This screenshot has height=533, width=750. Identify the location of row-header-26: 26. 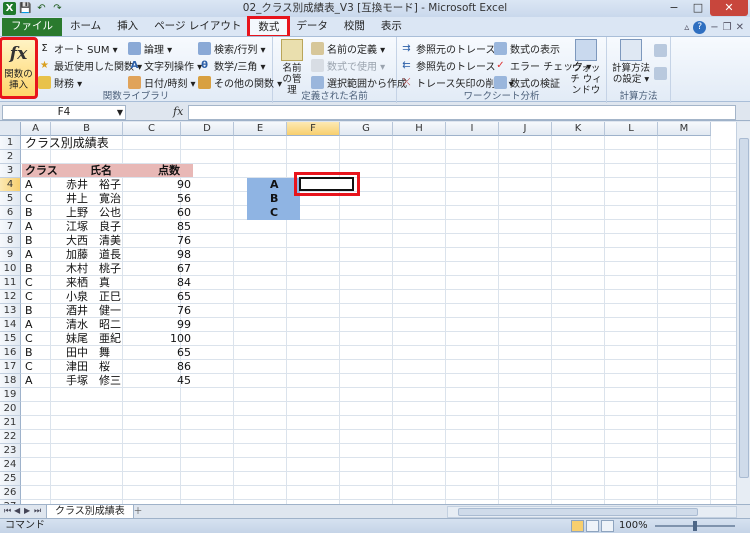
(10, 493).